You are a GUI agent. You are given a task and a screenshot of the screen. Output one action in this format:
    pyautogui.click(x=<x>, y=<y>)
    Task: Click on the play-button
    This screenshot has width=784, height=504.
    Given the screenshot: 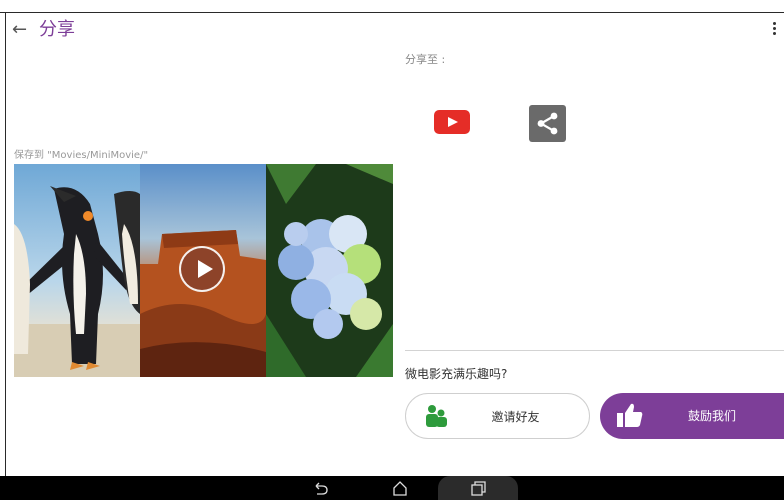 What is the action you would take?
    pyautogui.click(x=202, y=269)
    